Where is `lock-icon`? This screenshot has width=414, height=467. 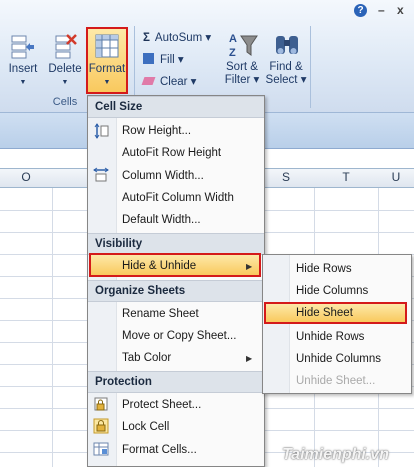
lock-icon is located at coordinates (101, 426).